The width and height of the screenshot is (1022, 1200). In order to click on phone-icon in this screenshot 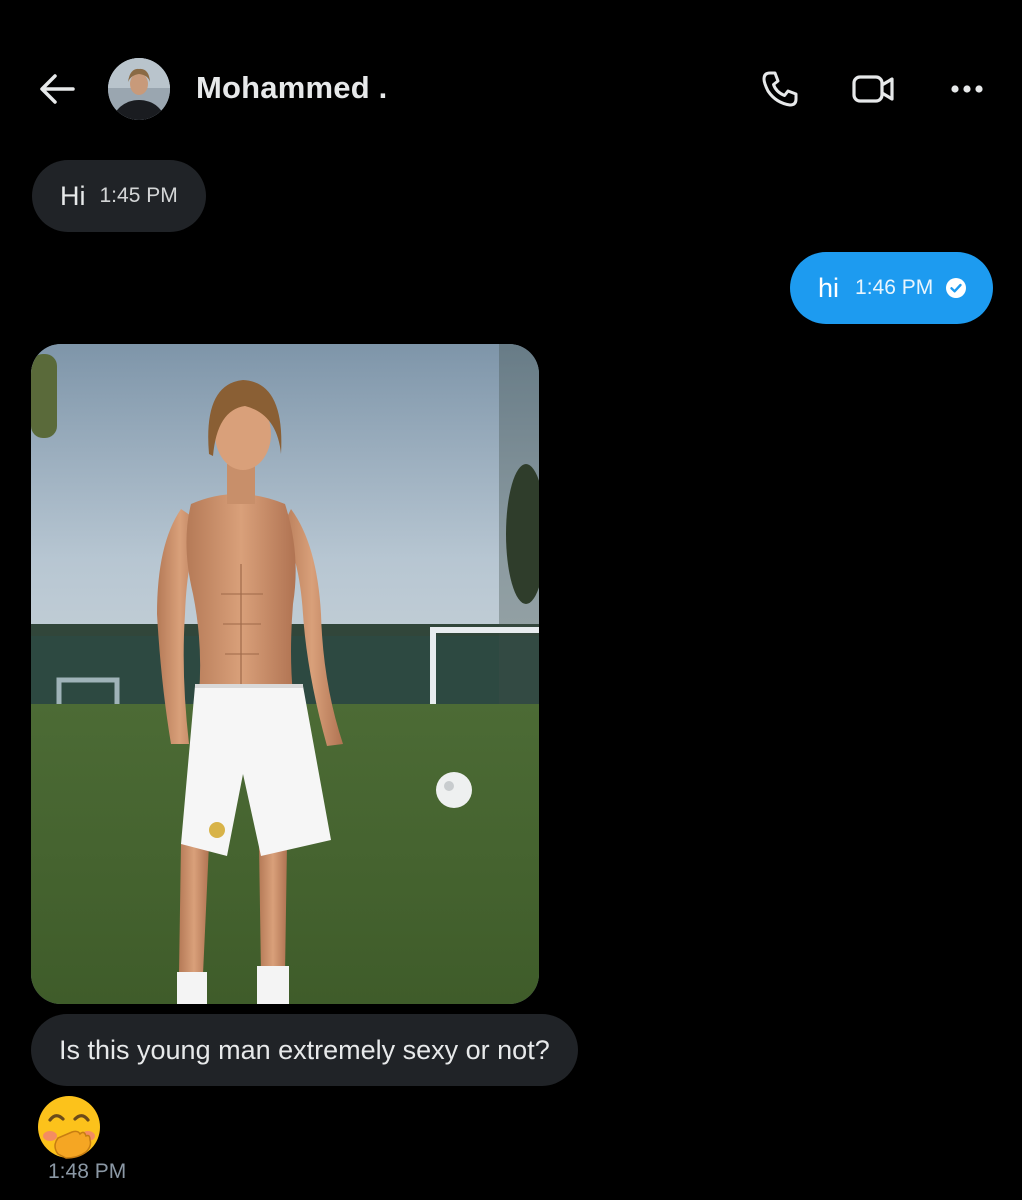, I will do `click(780, 89)`.